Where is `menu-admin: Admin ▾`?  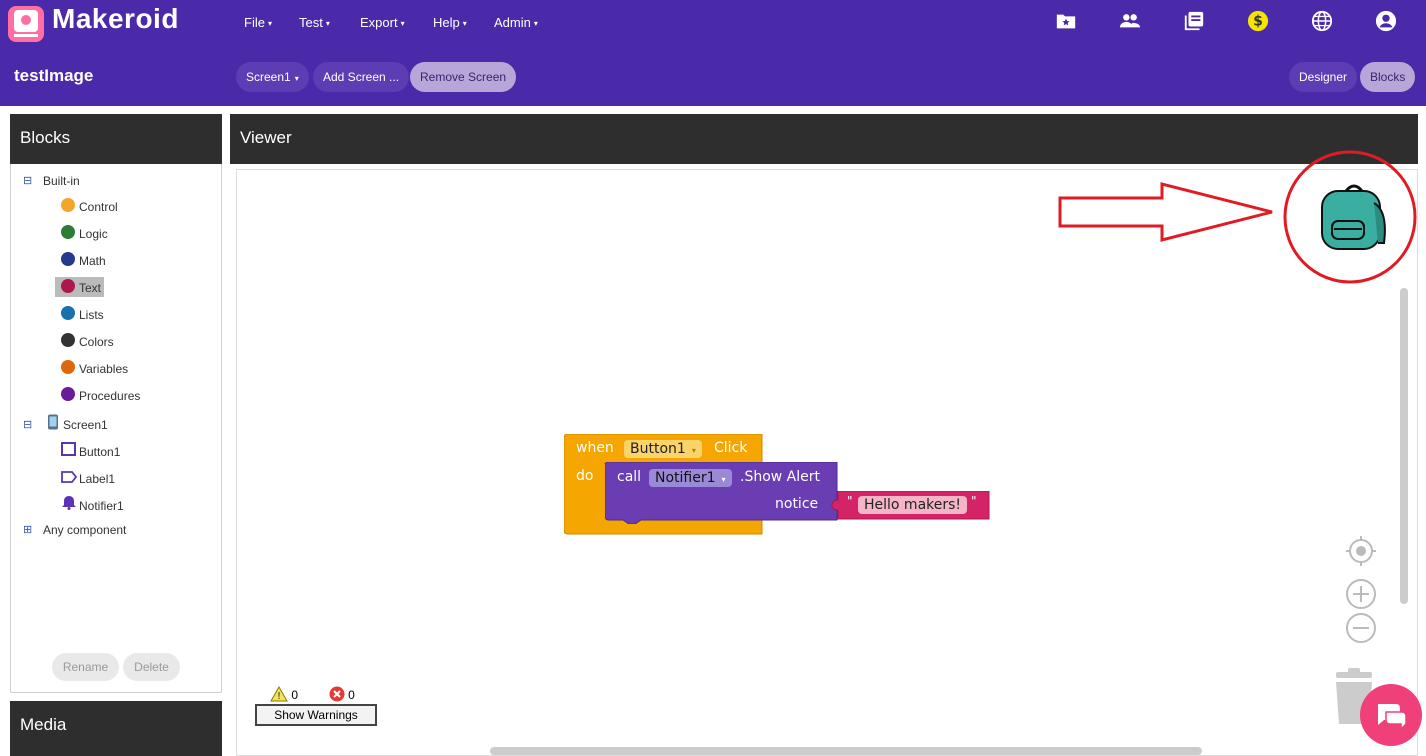 menu-admin: Admin ▾ is located at coordinates (516, 22).